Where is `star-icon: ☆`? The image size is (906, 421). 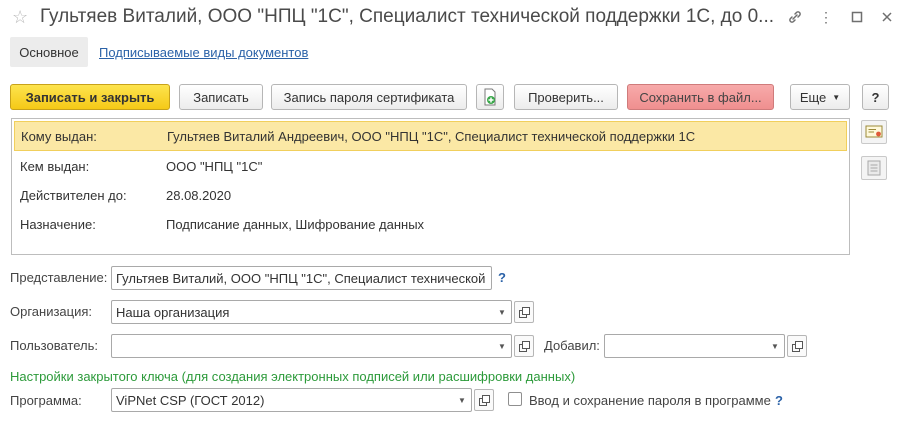 star-icon: ☆ is located at coordinates (20, 17).